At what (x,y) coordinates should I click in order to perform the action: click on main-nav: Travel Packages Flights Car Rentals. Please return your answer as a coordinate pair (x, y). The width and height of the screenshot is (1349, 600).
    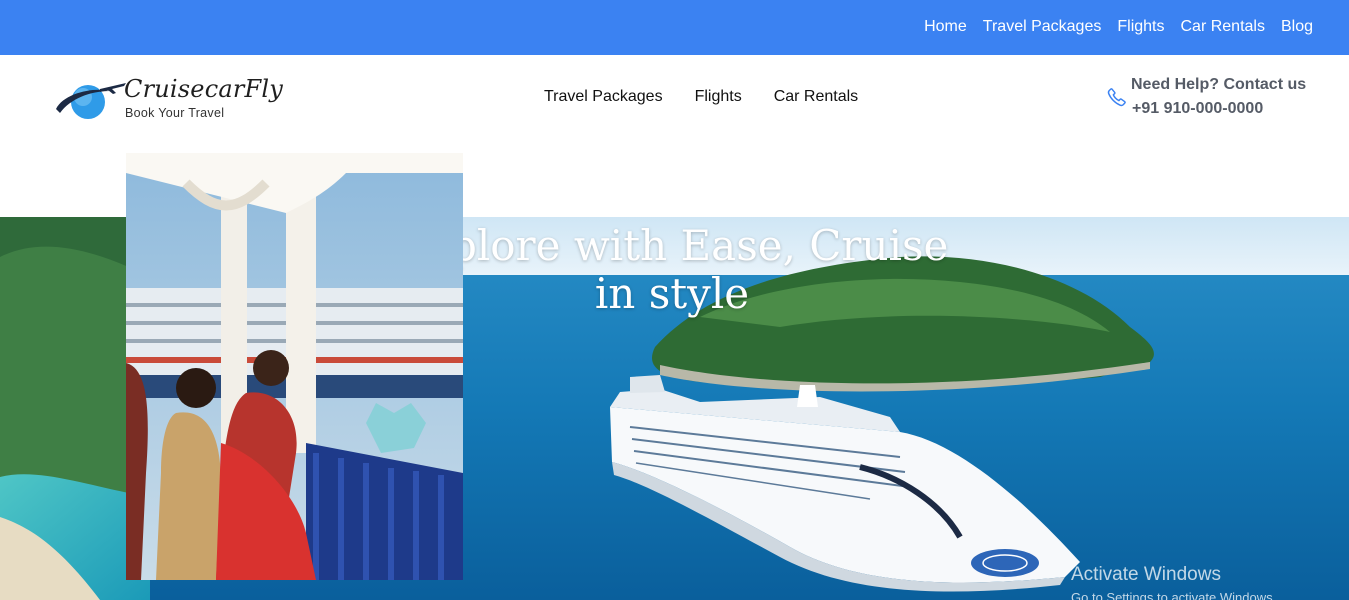
    Looking at the image, I should click on (701, 97).